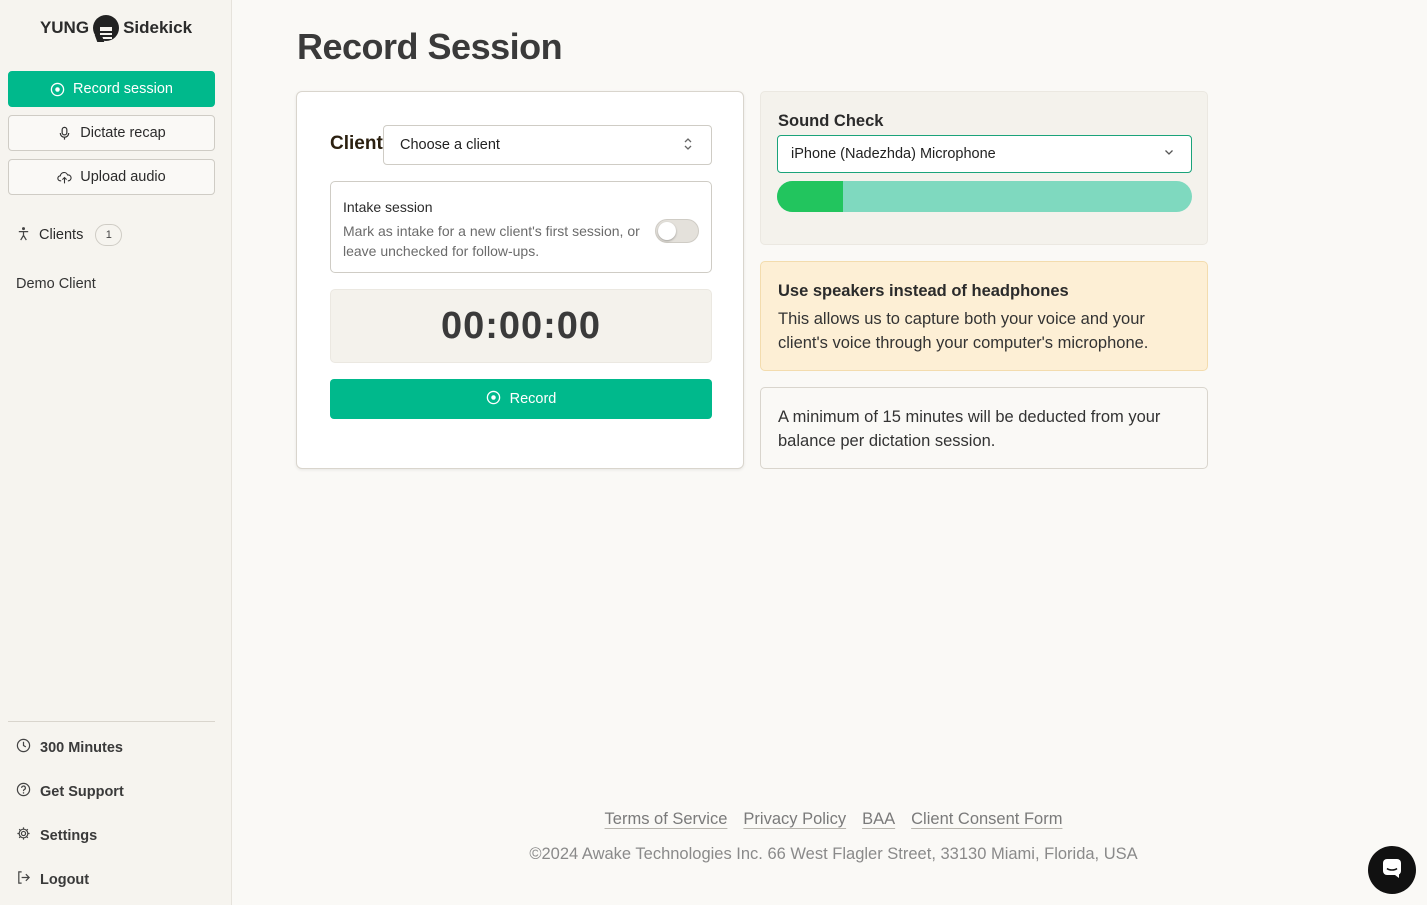  What do you see at coordinates (69, 835) in the screenshot?
I see `settings-label: Settings` at bounding box center [69, 835].